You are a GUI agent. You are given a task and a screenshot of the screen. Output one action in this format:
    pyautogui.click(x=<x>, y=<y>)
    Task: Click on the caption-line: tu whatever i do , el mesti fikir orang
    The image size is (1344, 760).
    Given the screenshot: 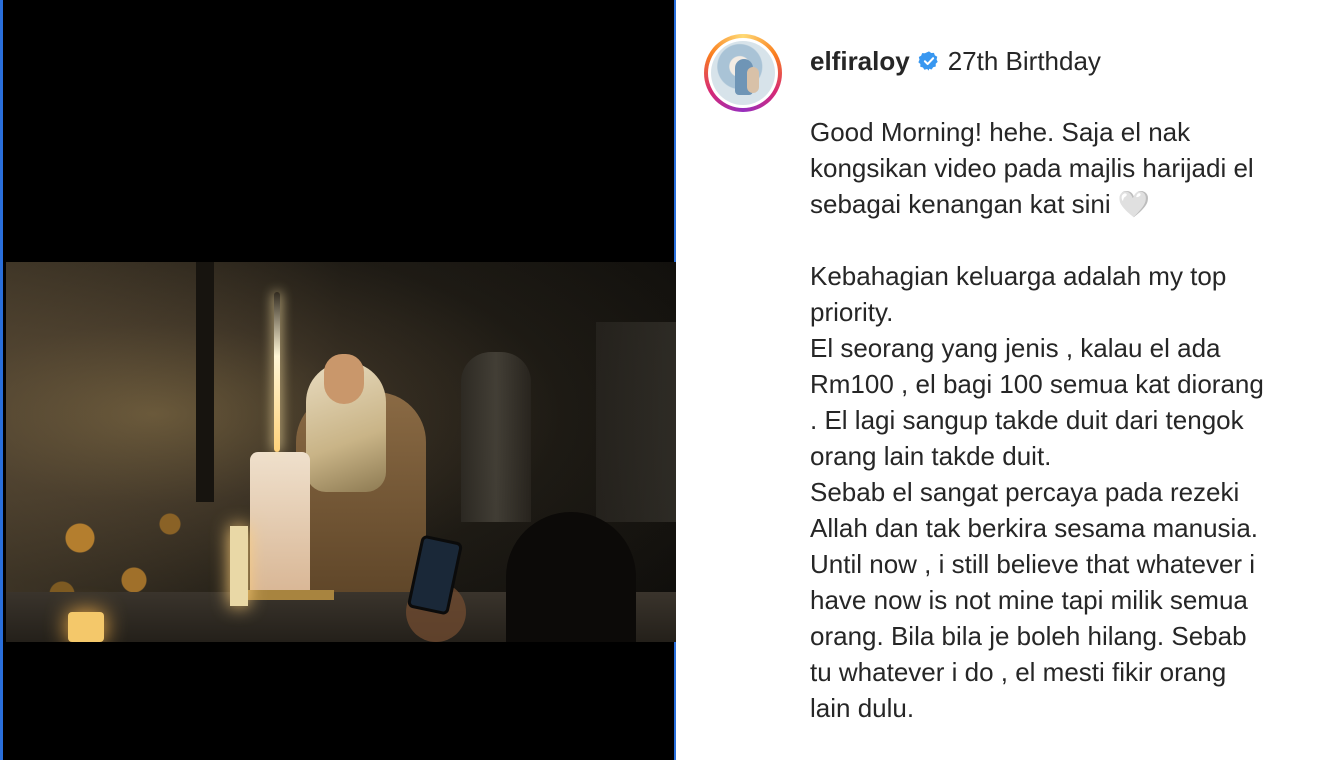 What is the action you would take?
    pyautogui.click(x=1018, y=672)
    